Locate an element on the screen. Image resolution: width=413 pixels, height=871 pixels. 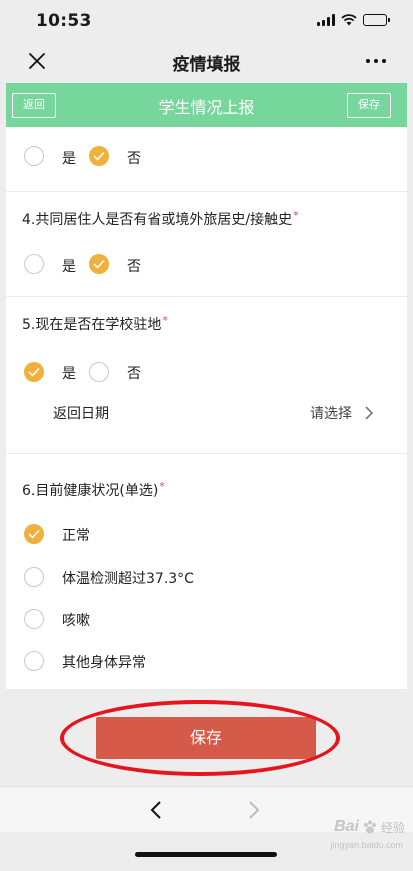
return-date-picker: 请选择 is located at coordinates (331, 413).